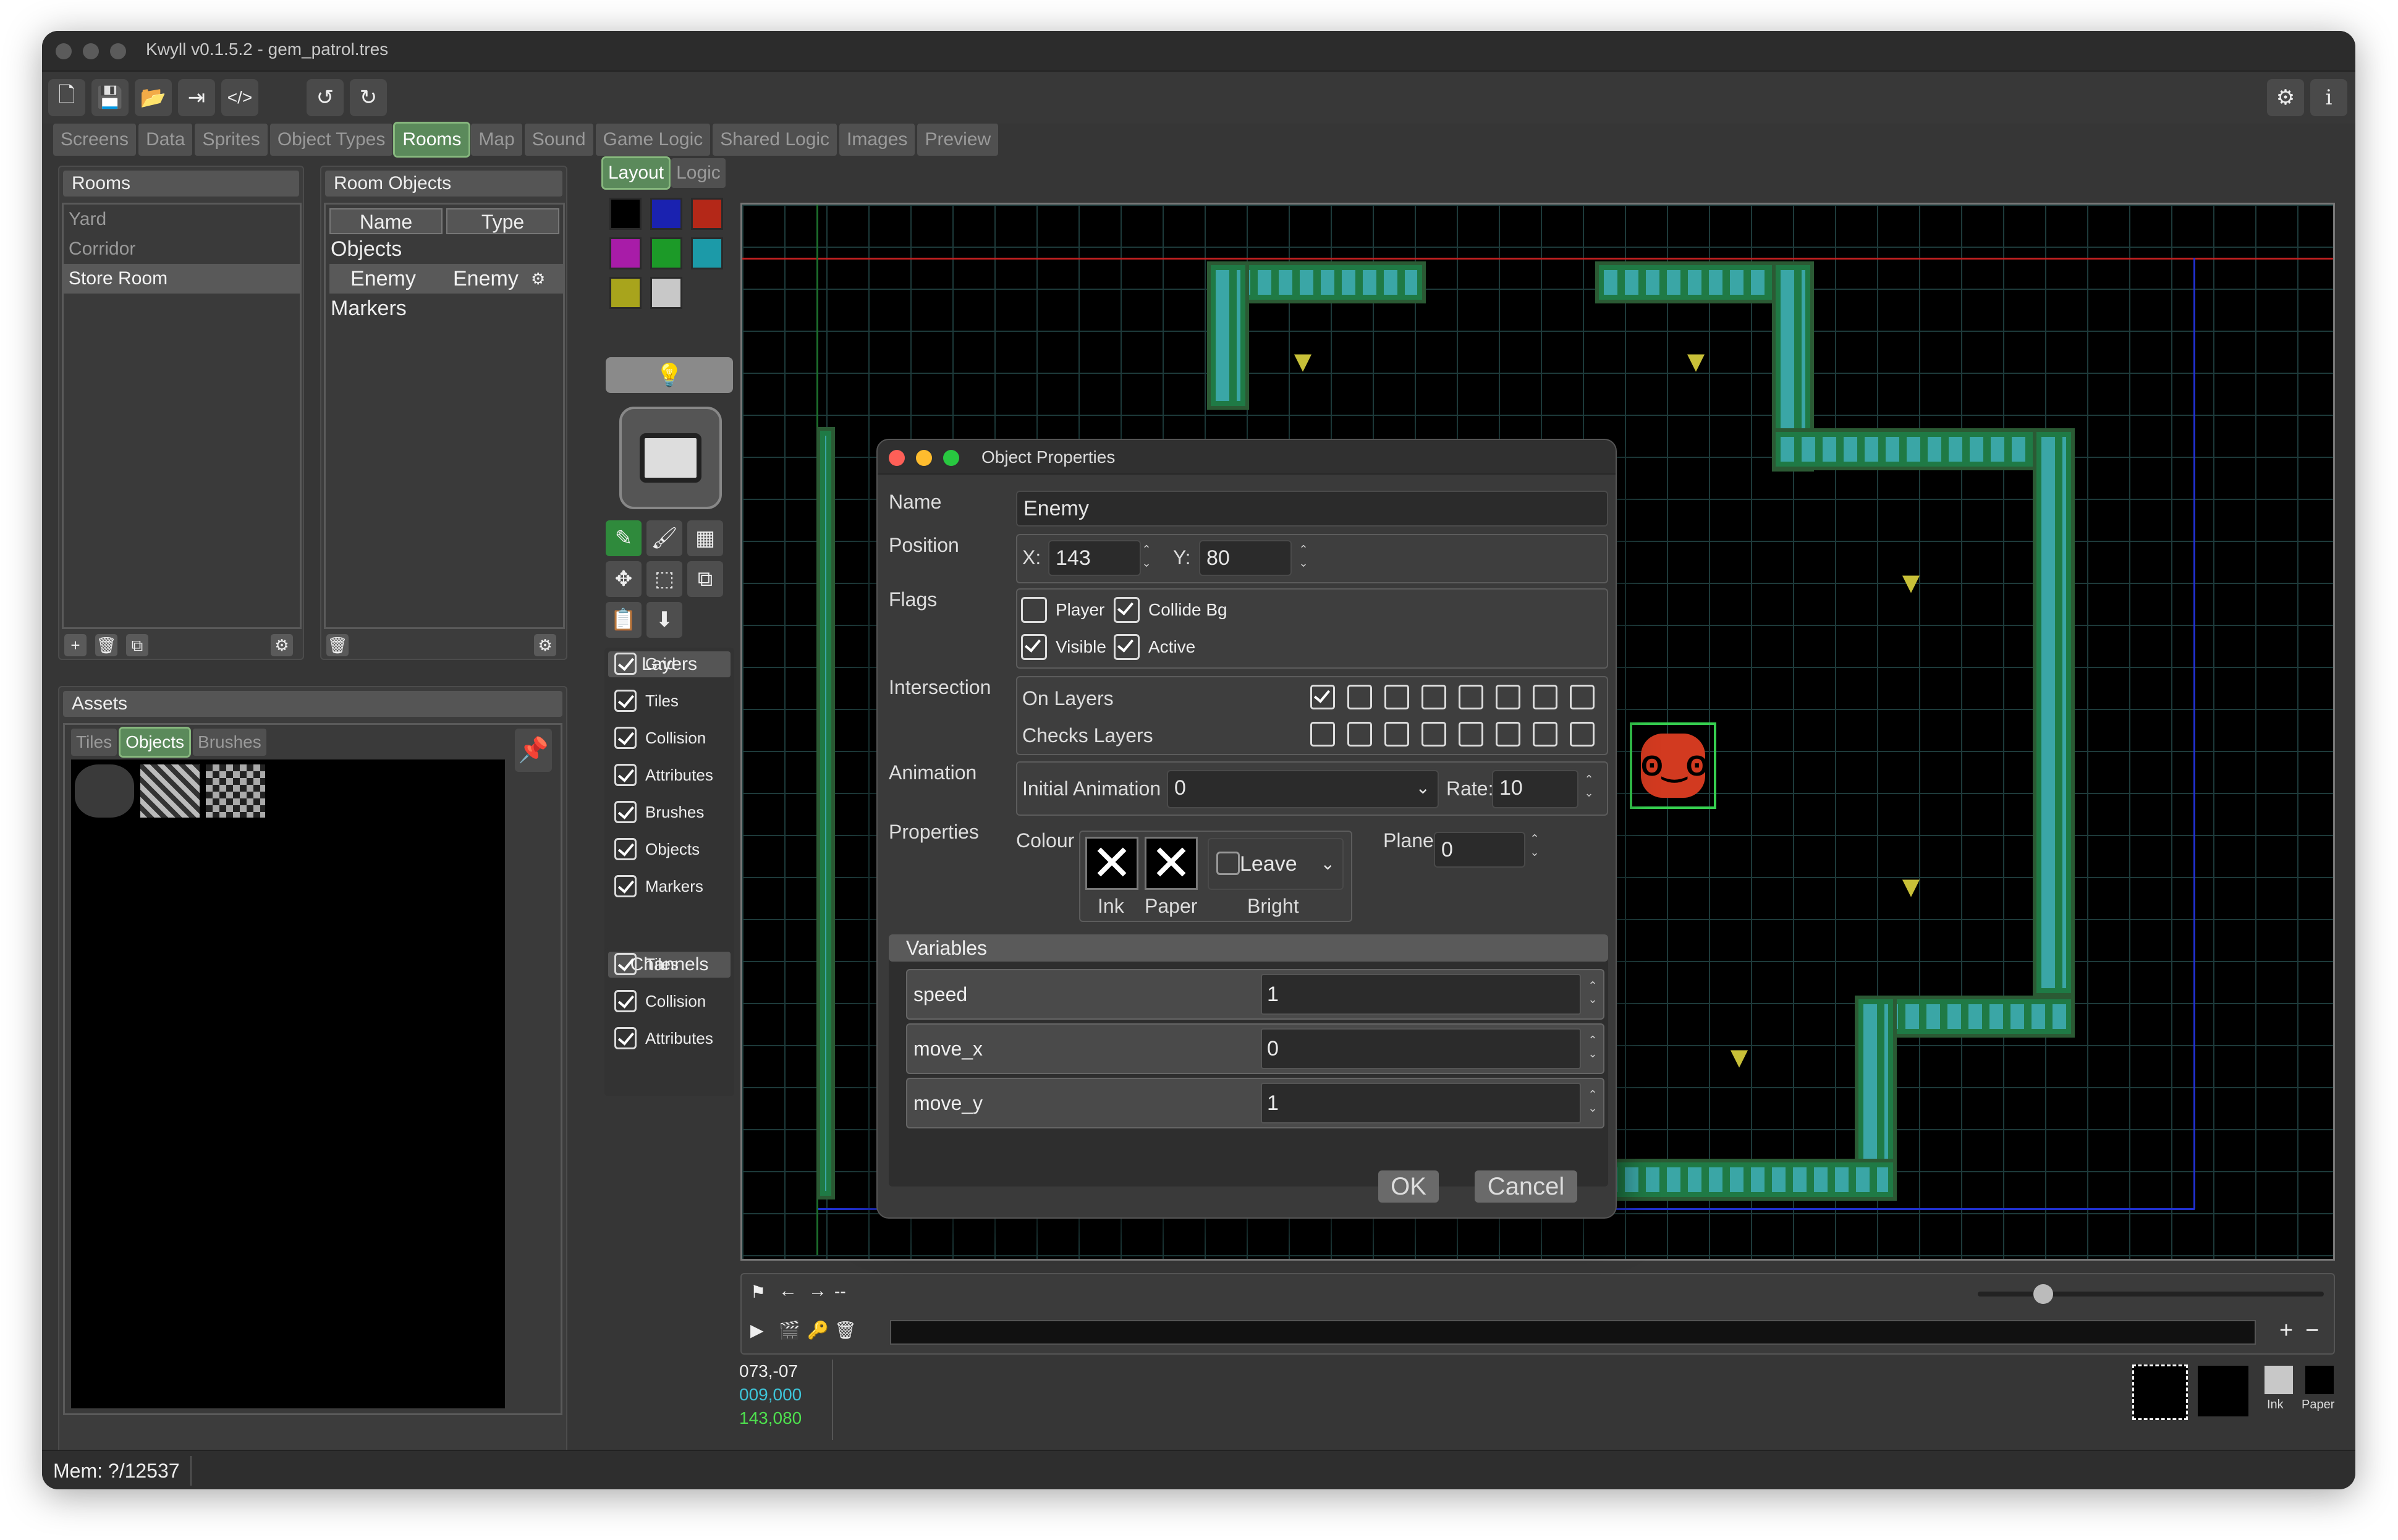  What do you see at coordinates (182, 219) in the screenshot?
I see `room-item-yard: Yard` at bounding box center [182, 219].